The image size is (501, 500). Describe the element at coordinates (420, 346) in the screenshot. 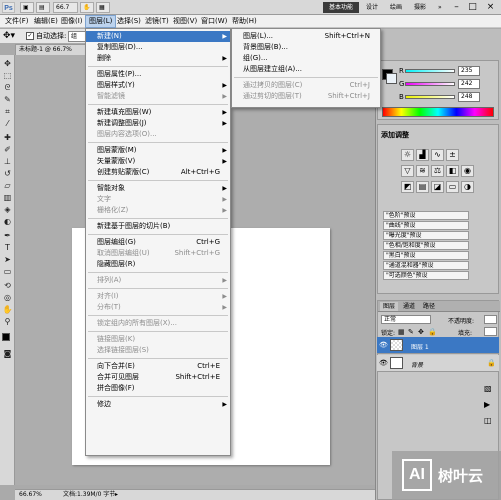

I see `layer-name: 图层 1` at that location.